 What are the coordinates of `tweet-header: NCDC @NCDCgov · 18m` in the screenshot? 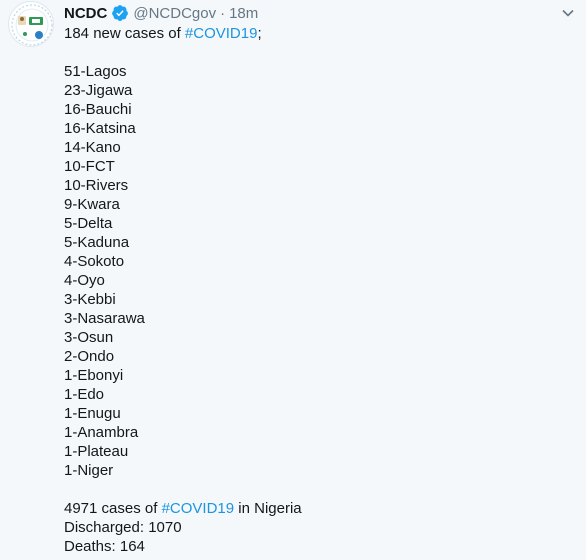 It's located at (161, 13).